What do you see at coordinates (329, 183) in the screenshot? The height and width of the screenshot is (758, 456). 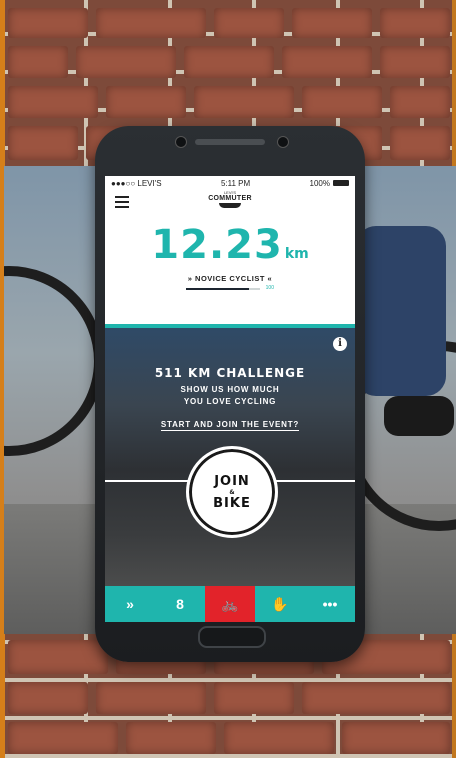 I see `battery-status: 100%` at bounding box center [329, 183].